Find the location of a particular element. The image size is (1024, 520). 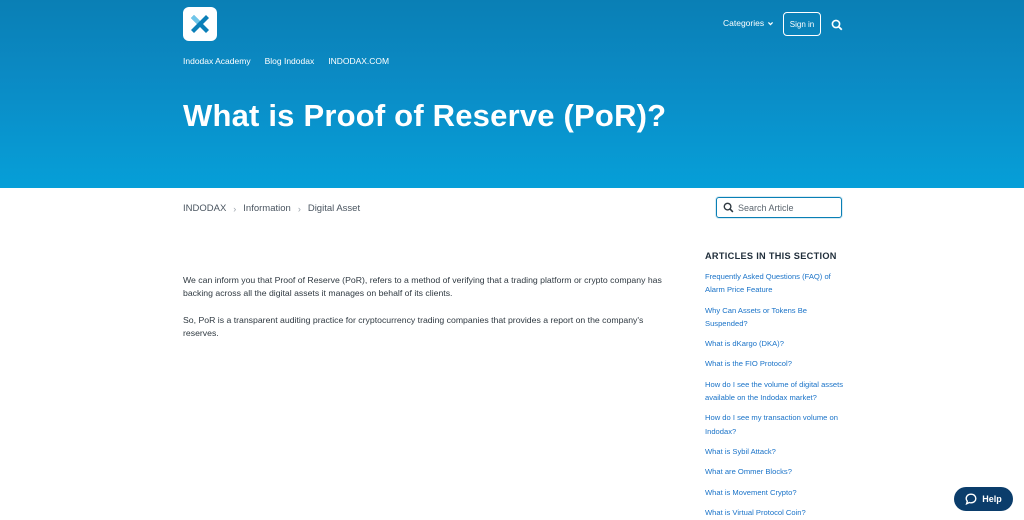

related-article-link: What is Movement Crypto? is located at coordinates (751, 492).